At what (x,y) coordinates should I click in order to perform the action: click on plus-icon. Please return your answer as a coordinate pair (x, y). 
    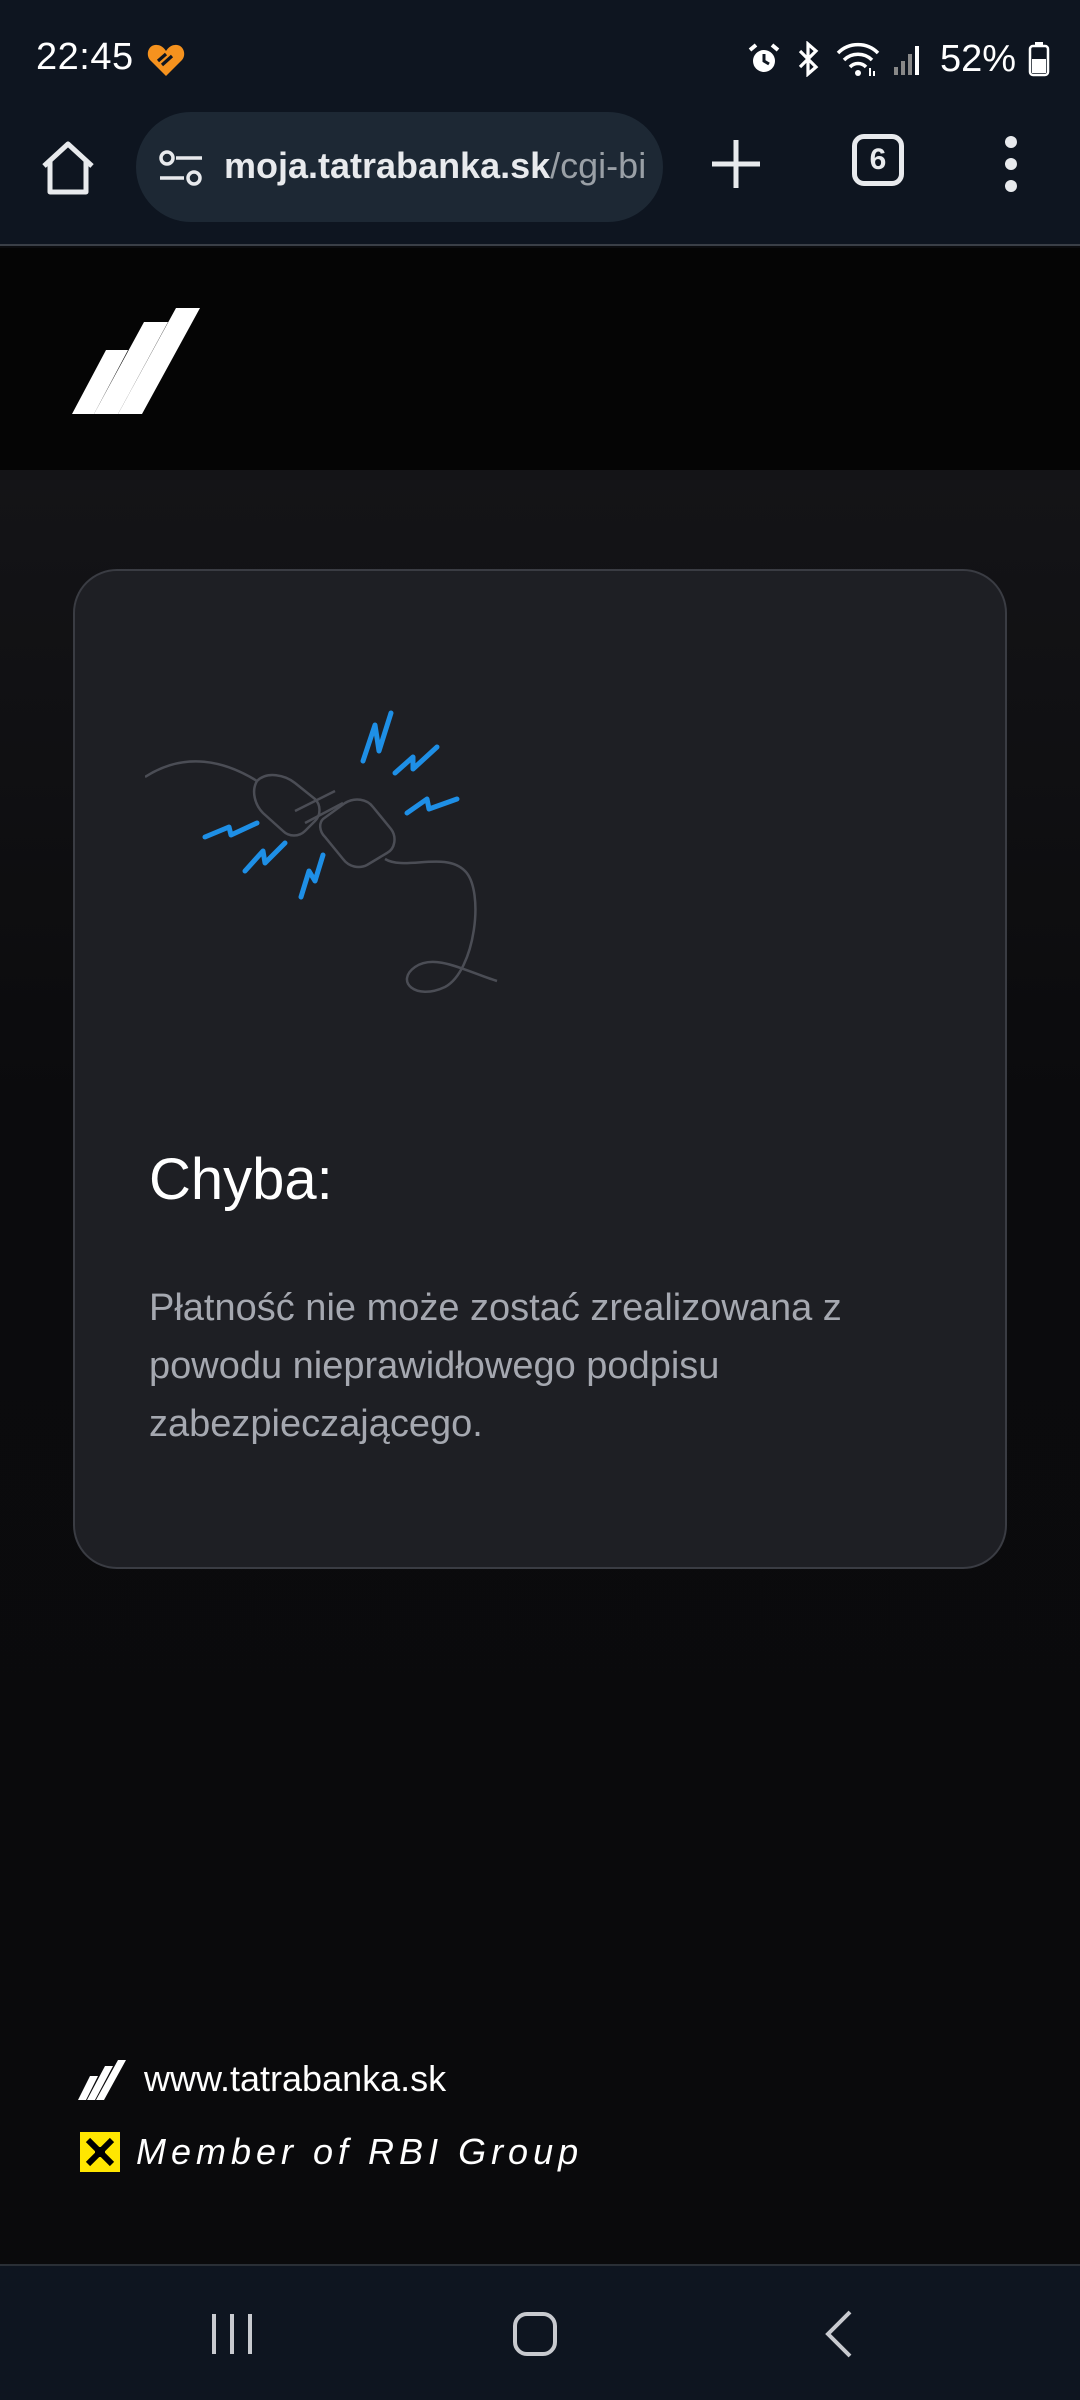
    Looking at the image, I should click on (736, 164).